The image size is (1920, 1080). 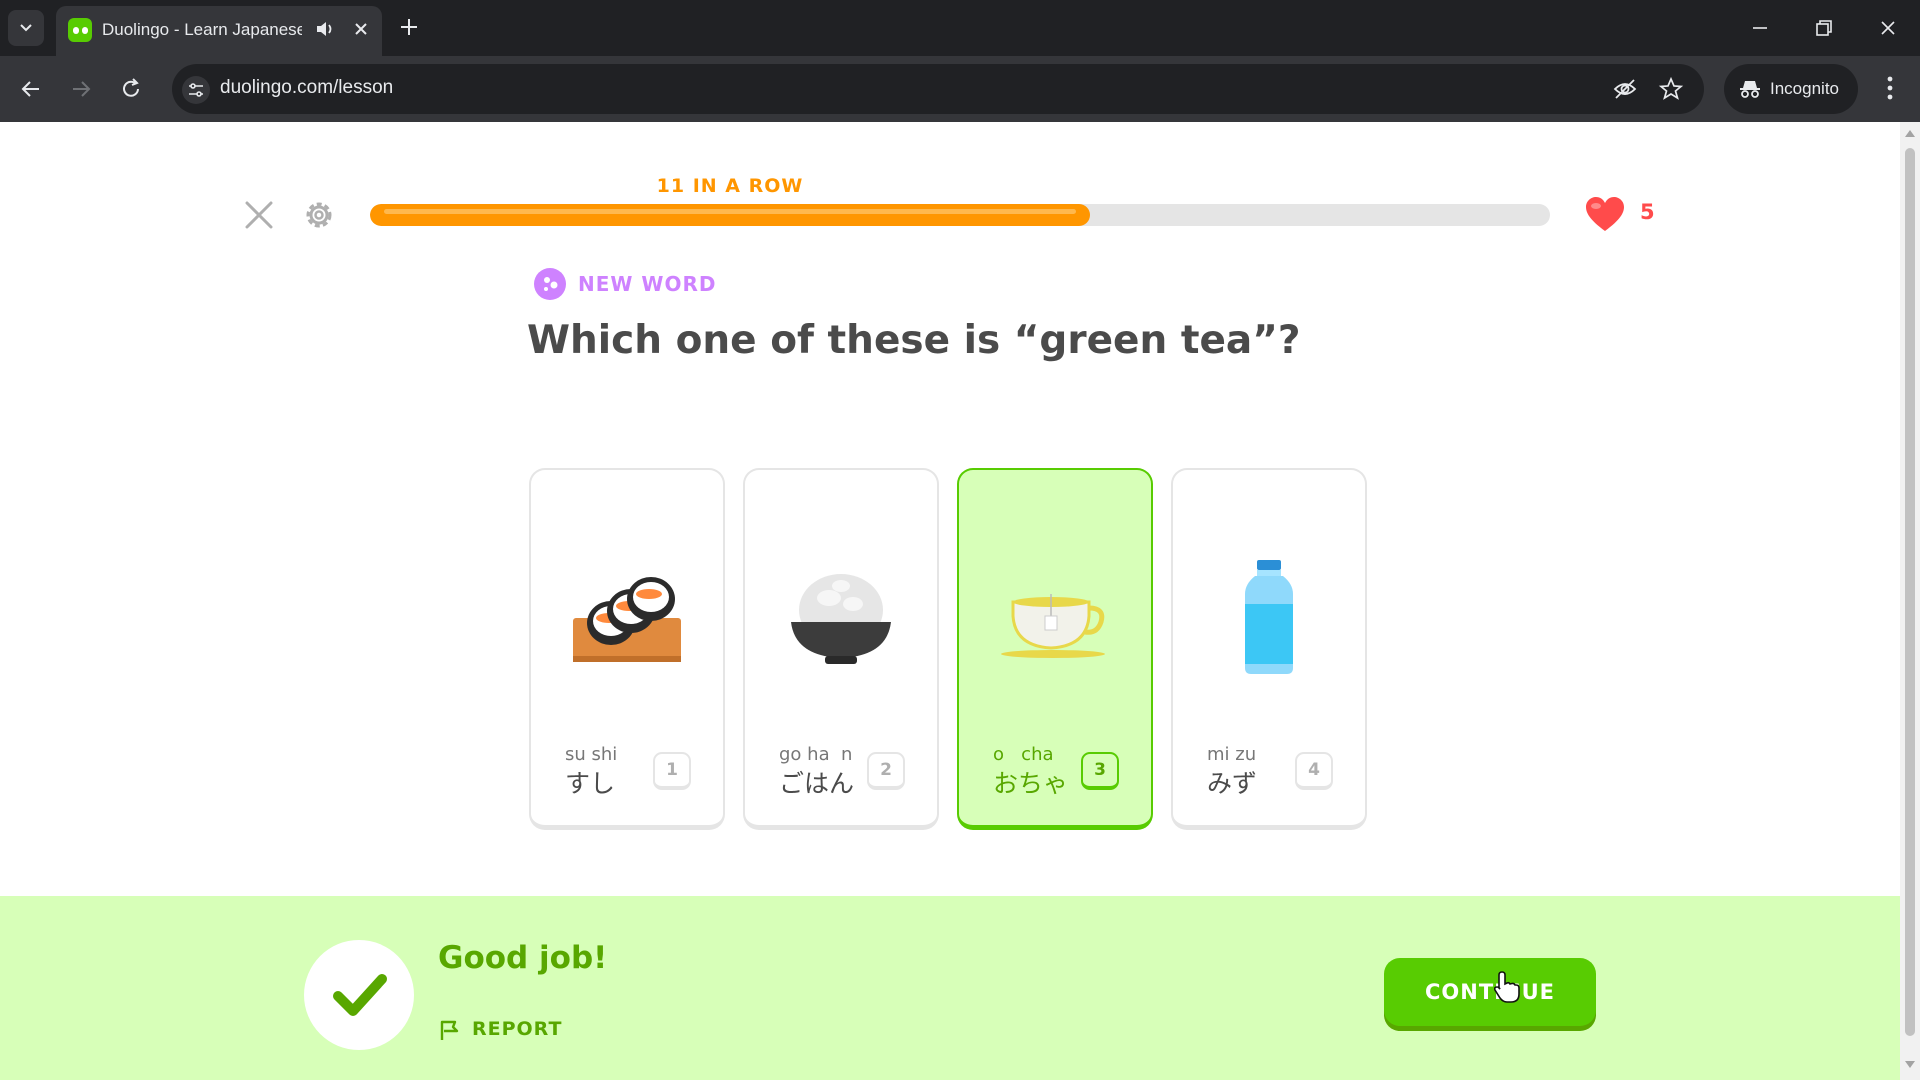 What do you see at coordinates (960, 28) in the screenshot?
I see `browser-tab-bar: Duolingo - Learn Japanese` at bounding box center [960, 28].